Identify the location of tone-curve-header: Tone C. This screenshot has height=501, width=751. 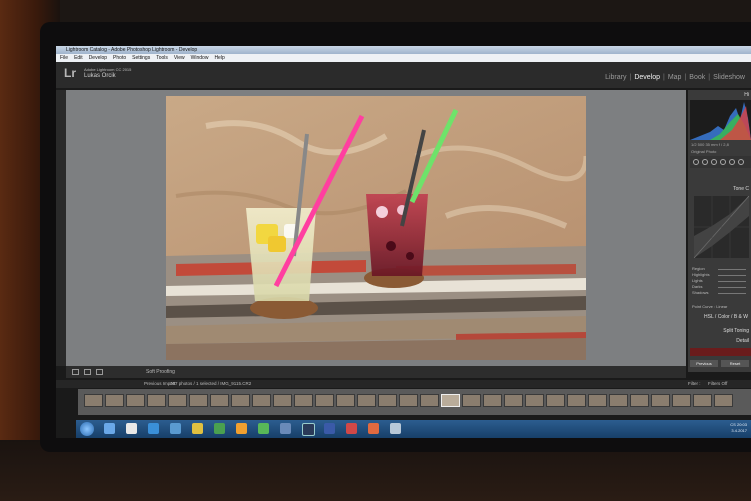
(741, 189).